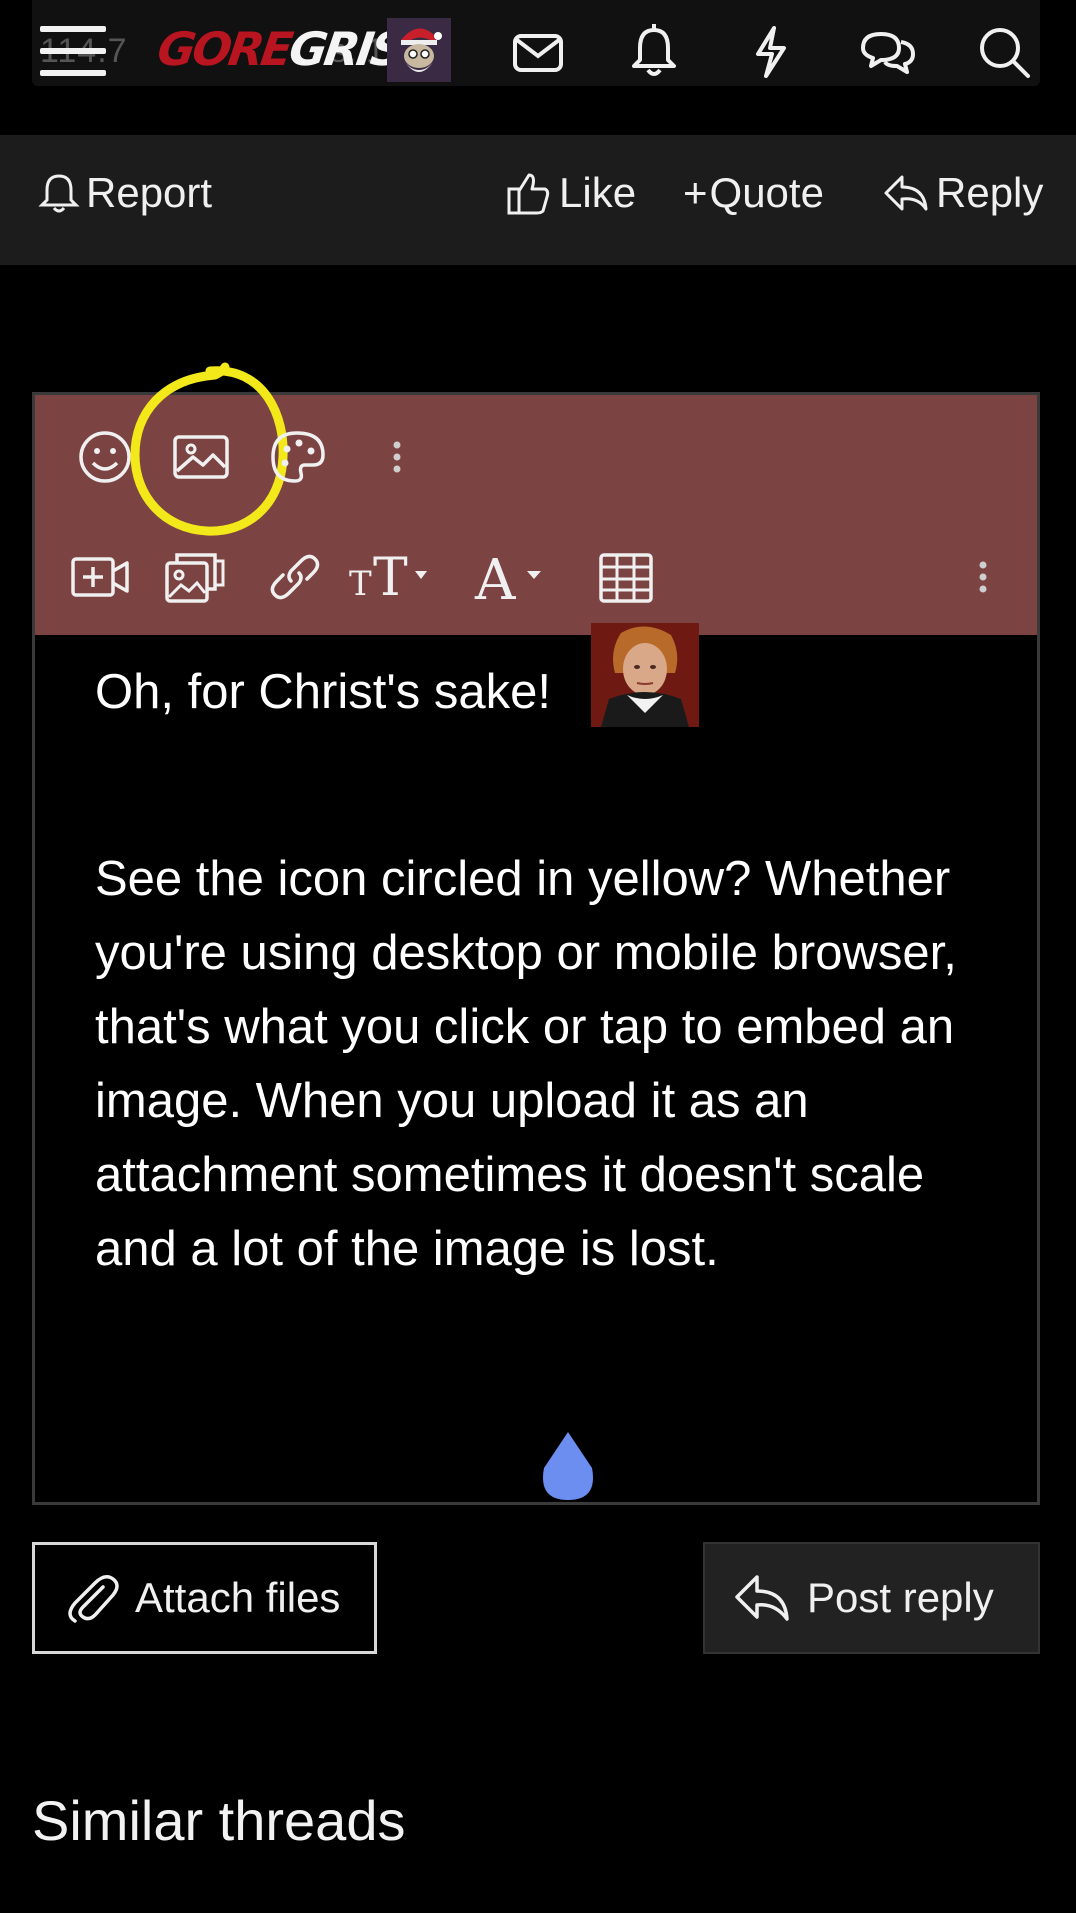 Image resolution: width=1076 pixels, height=1913 pixels. Describe the element at coordinates (297, 457) in the screenshot. I see `palette-icon` at that location.